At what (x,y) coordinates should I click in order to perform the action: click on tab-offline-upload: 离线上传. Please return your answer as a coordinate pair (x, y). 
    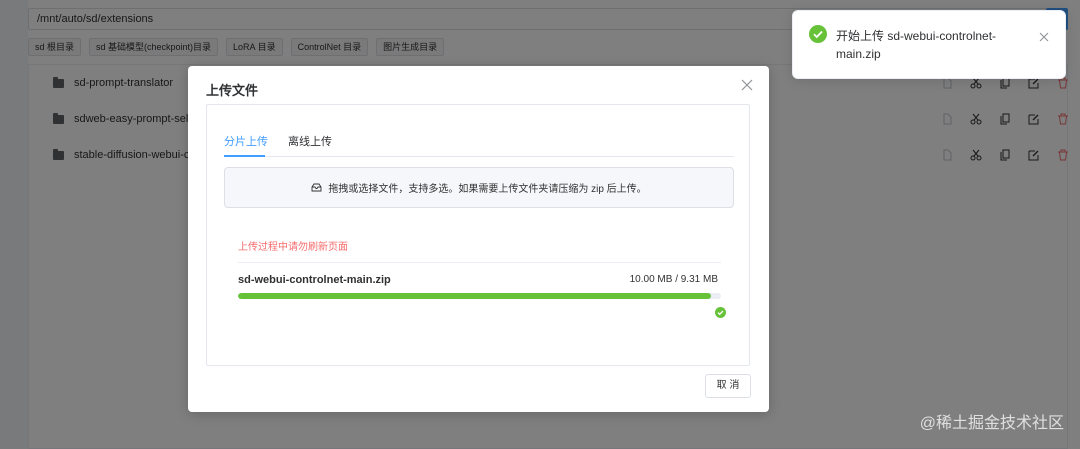
    Looking at the image, I should click on (310, 141).